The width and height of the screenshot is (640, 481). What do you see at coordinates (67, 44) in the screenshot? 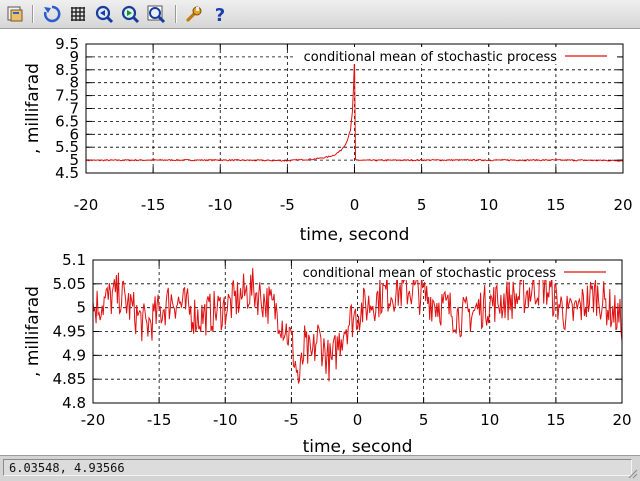
I see `y-tick-label: 9.5` at bounding box center [67, 44].